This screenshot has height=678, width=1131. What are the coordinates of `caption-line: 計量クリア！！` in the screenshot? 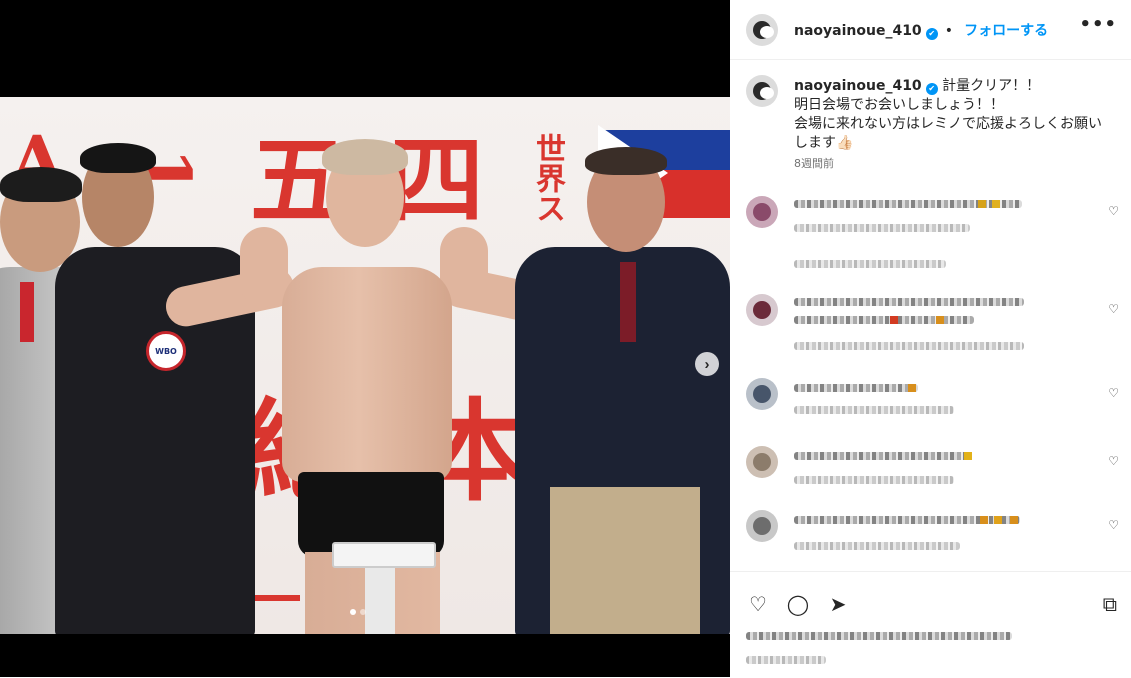 It's located at (991, 86).